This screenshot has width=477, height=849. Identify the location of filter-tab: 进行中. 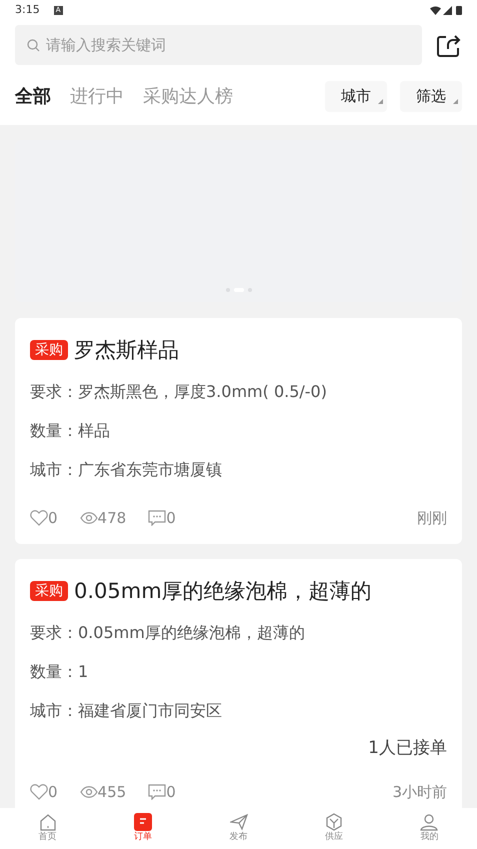
(97, 96).